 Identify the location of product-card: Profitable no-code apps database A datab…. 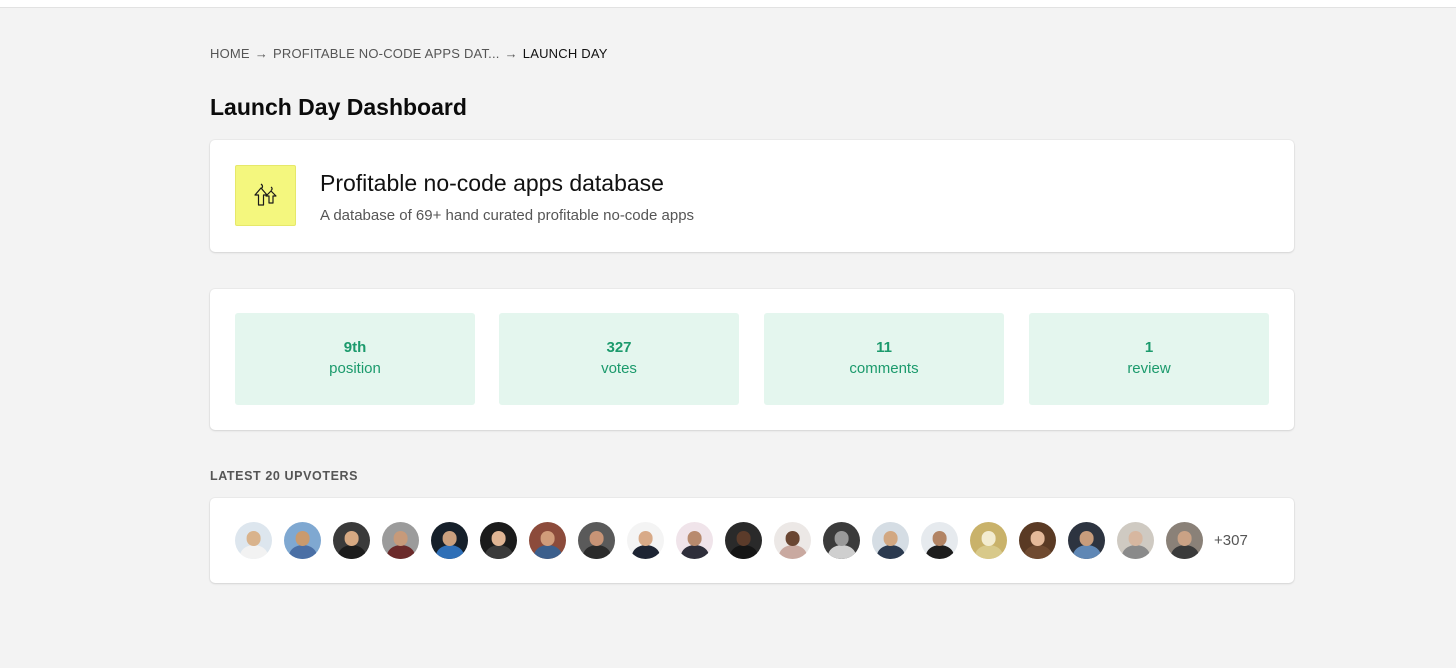
(752, 196).